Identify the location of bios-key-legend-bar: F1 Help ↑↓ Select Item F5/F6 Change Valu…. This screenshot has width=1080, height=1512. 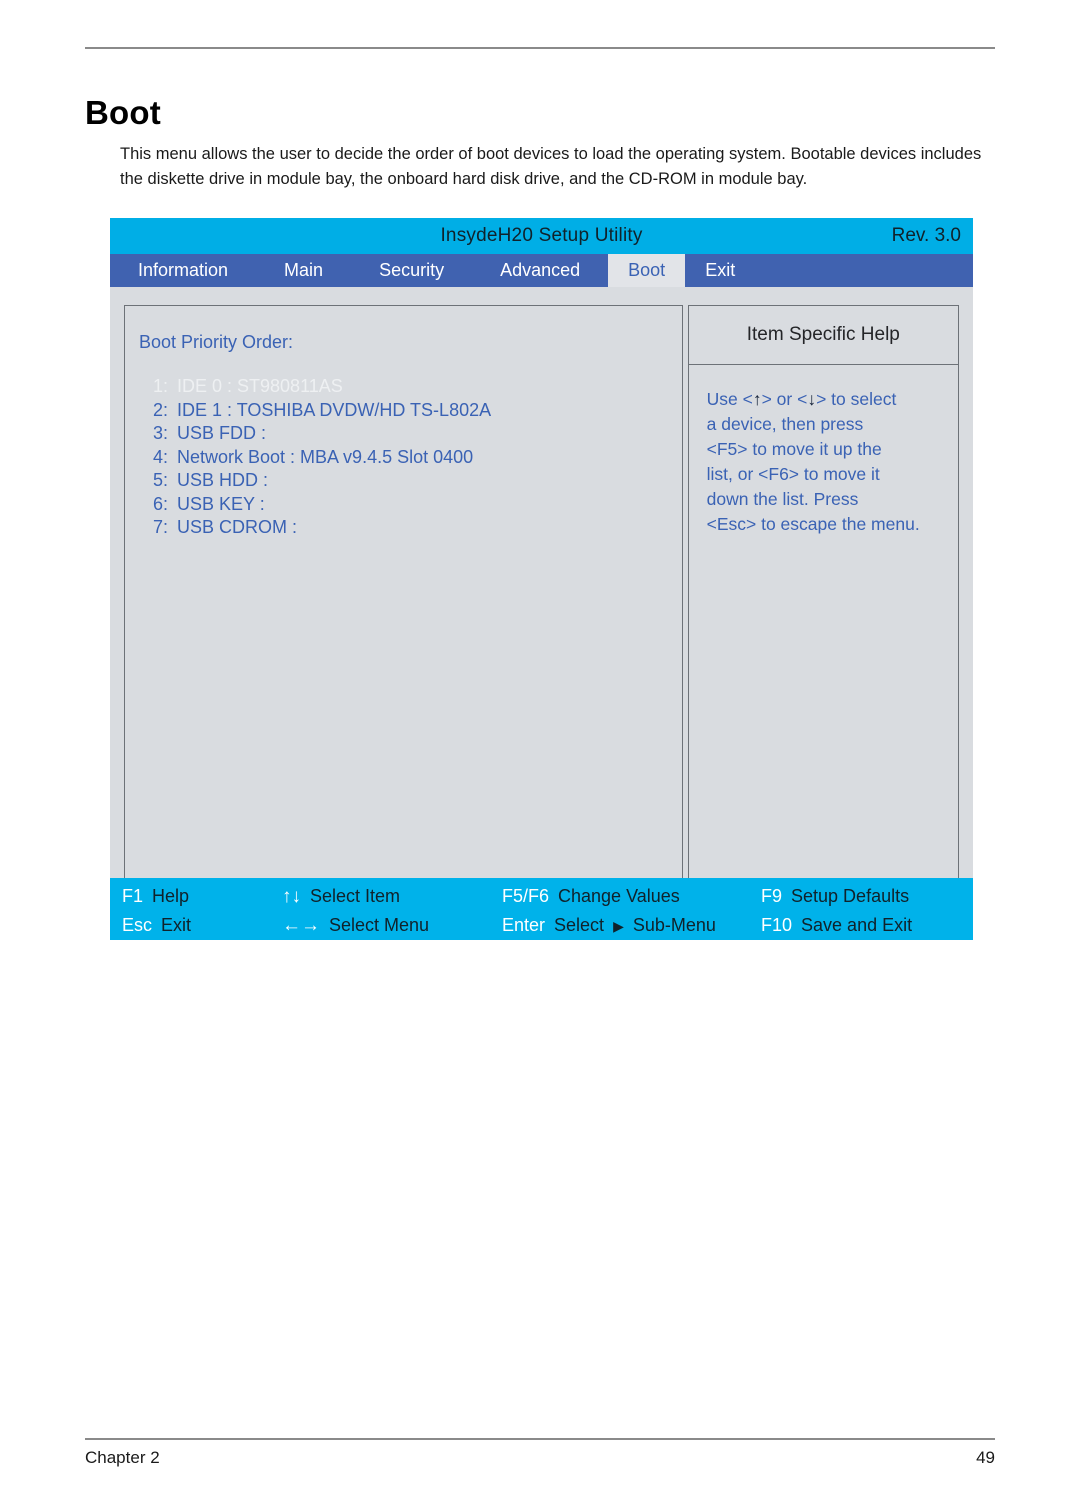
(541, 909).